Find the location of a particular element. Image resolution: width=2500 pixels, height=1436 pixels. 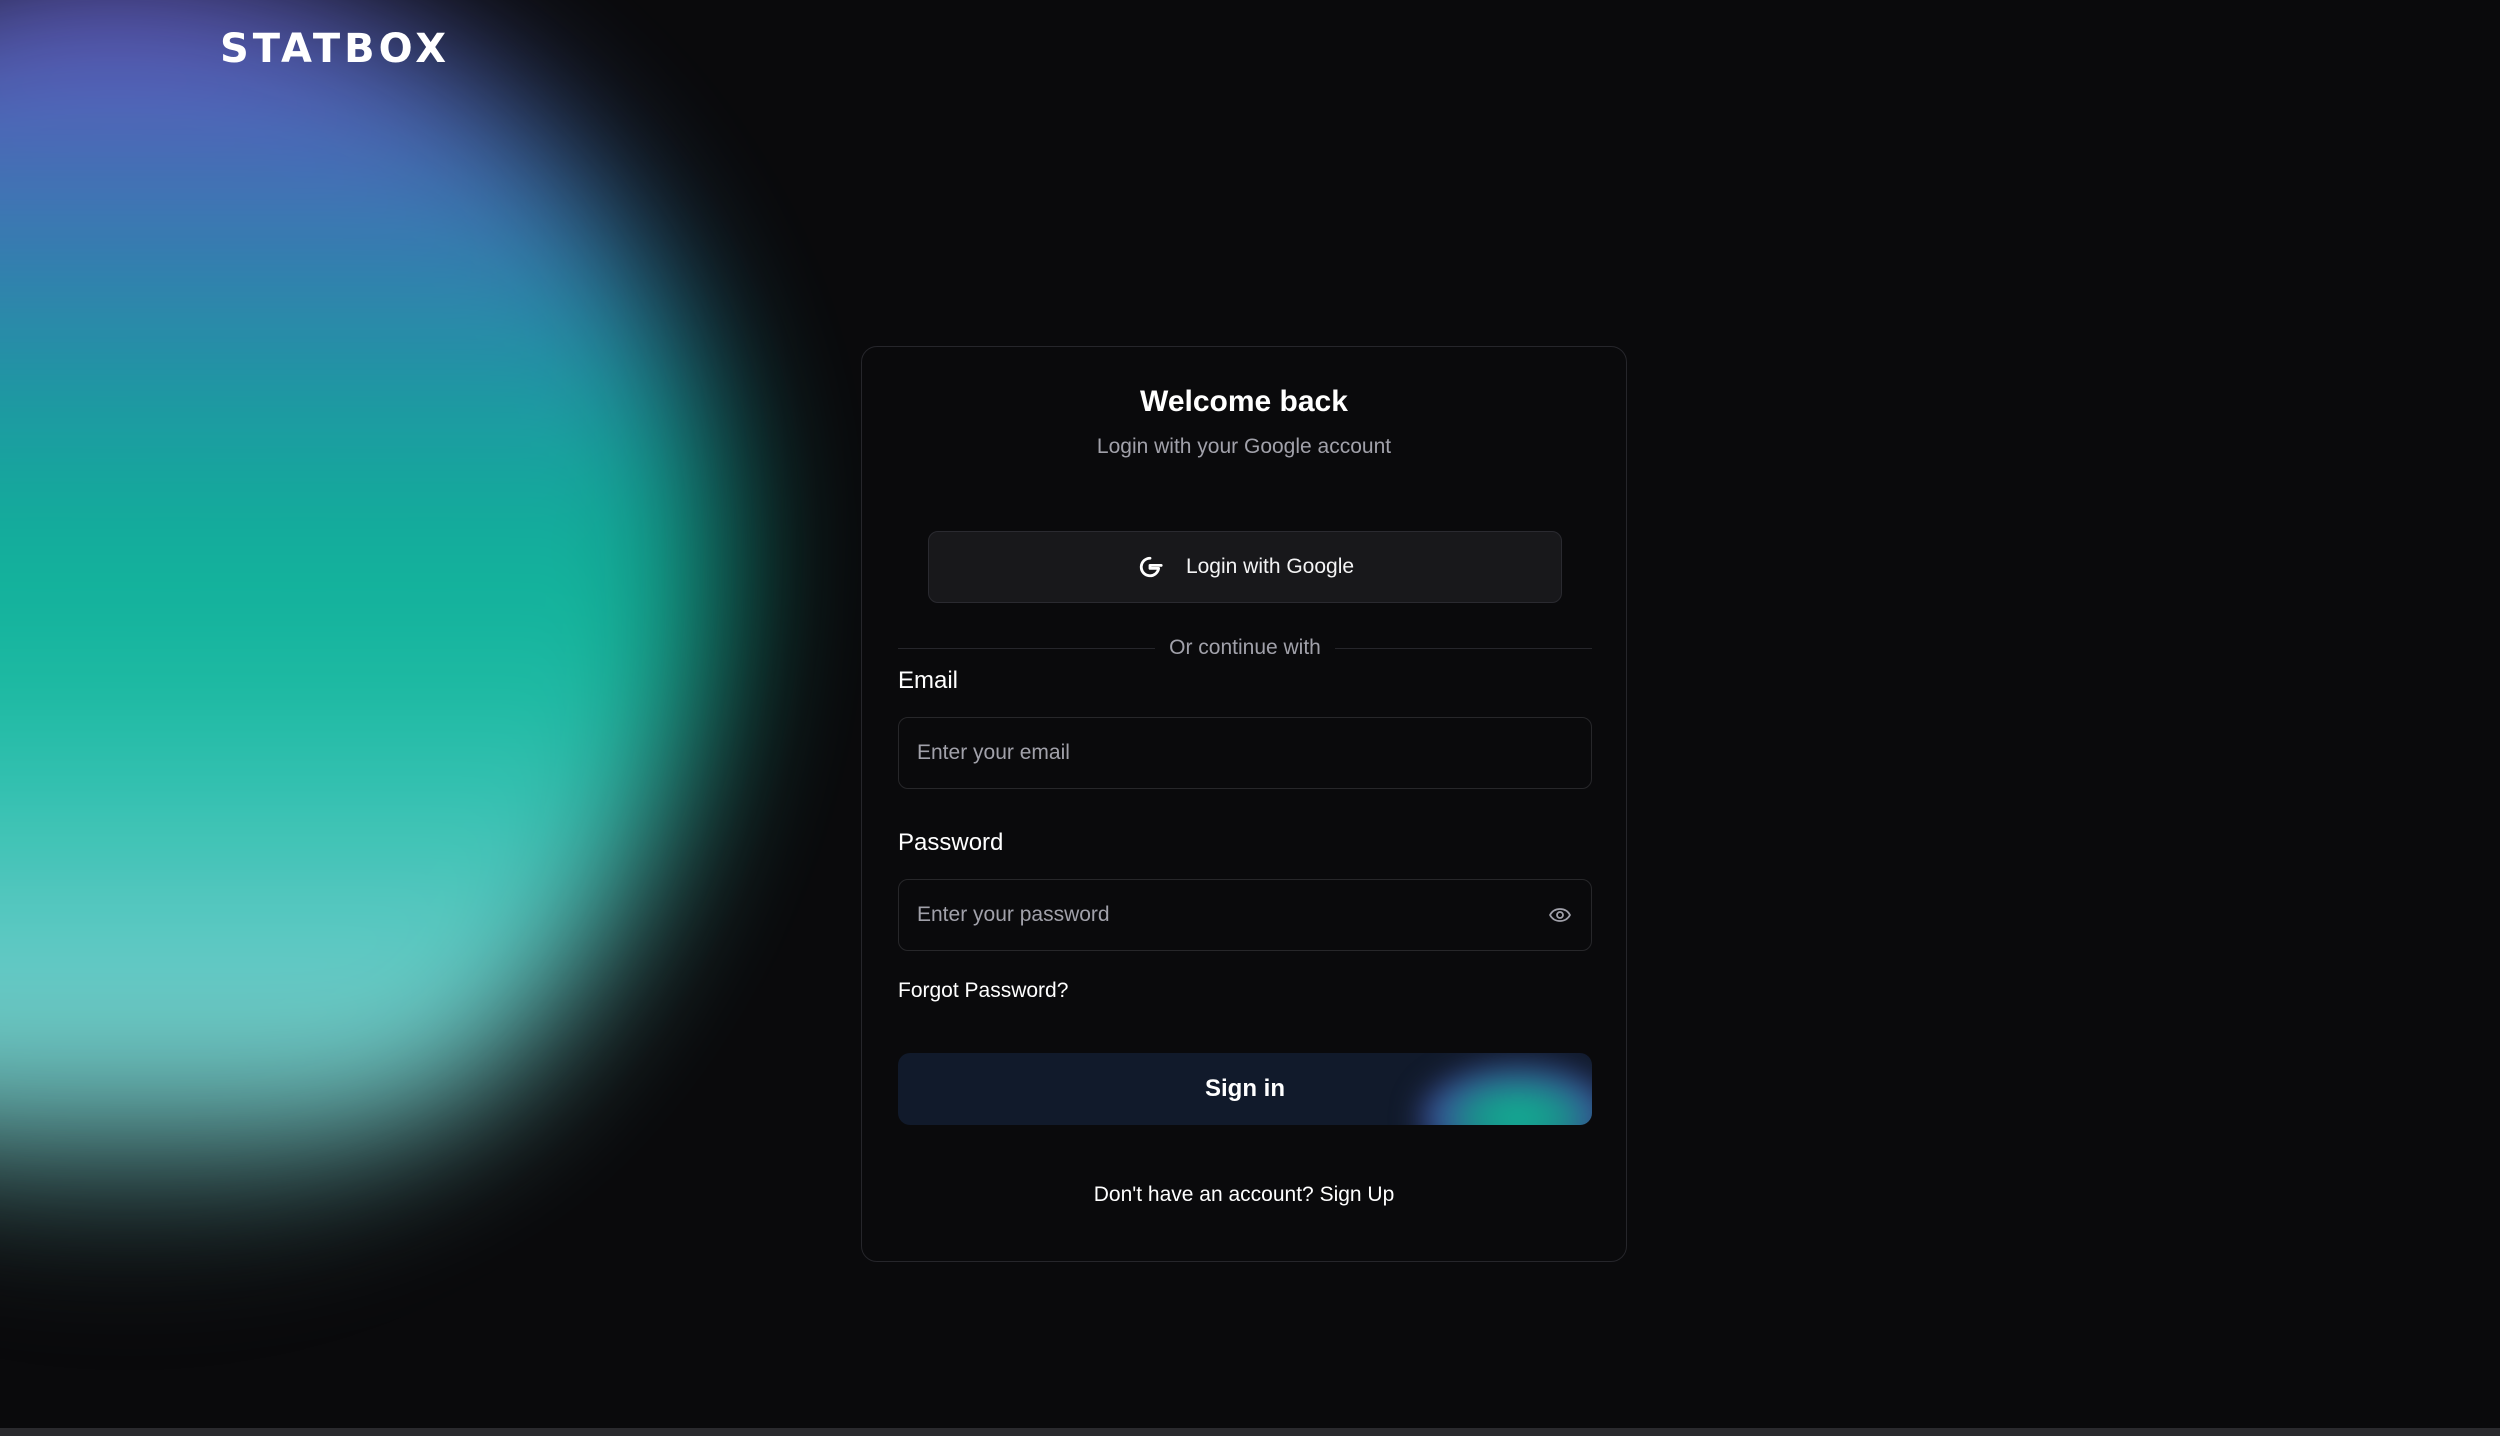

bottom-scrollbar is located at coordinates (1250, 1432).